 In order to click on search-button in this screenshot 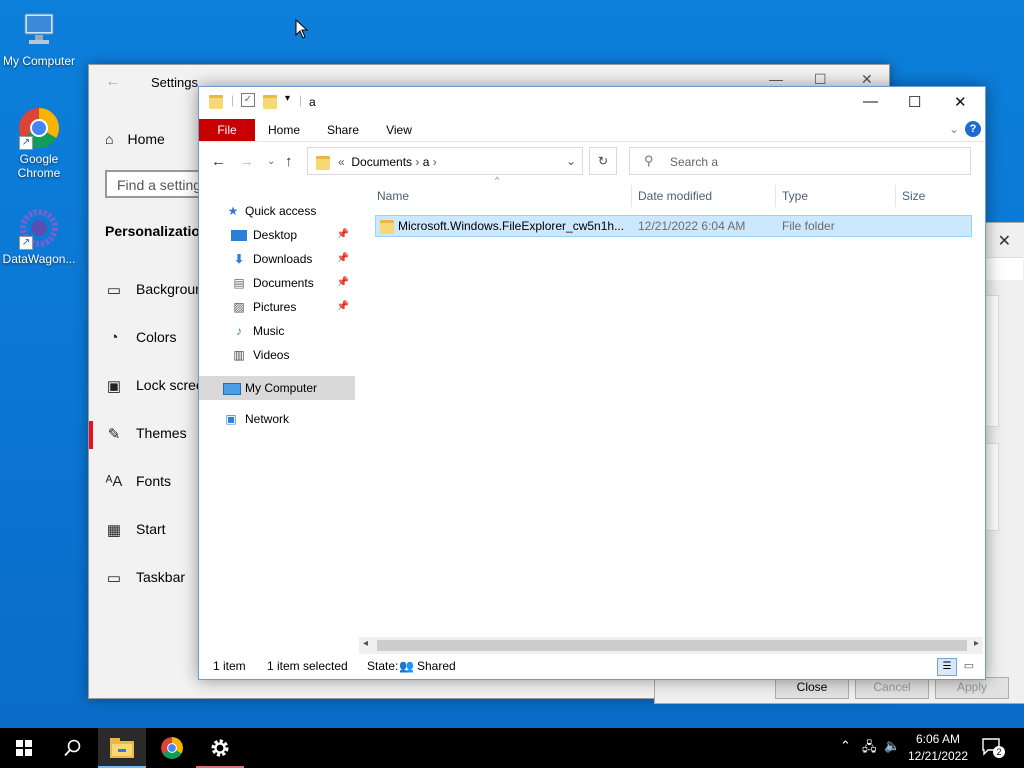, I will do `click(72, 748)`.